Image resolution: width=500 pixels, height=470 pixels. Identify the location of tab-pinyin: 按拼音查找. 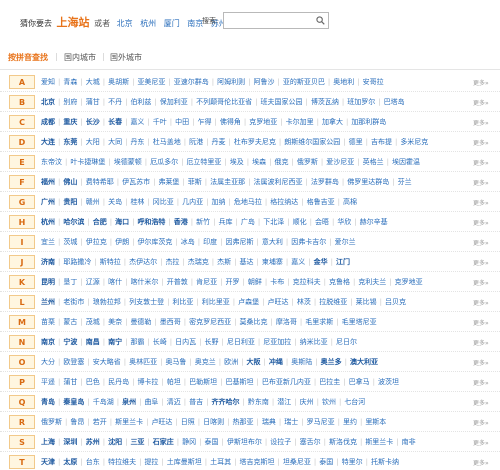
(28, 57).